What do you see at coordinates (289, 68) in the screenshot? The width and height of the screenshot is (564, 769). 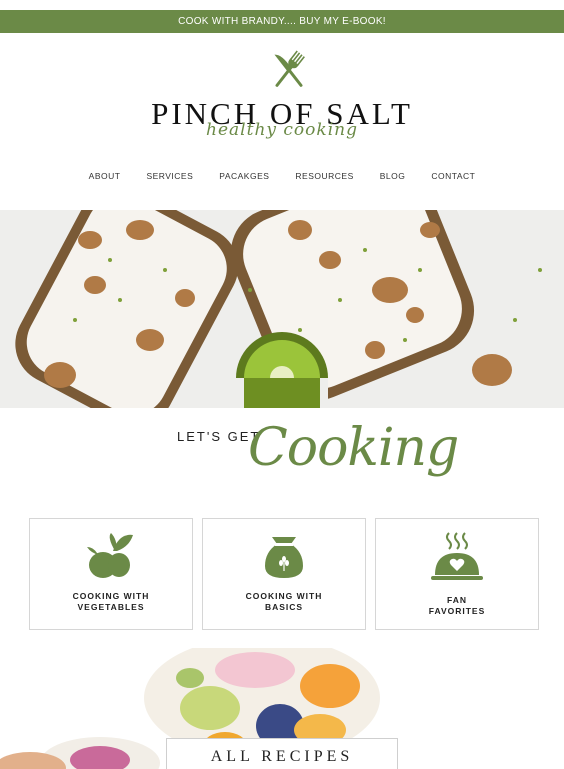 I see `fork-knife-icon` at bounding box center [289, 68].